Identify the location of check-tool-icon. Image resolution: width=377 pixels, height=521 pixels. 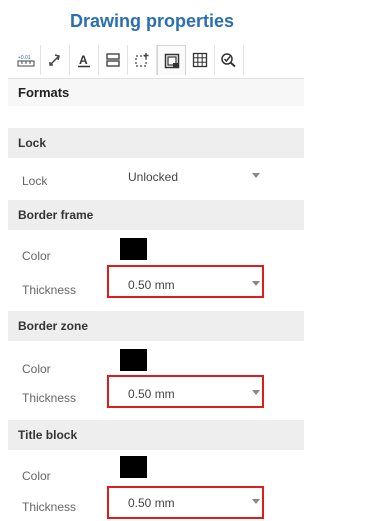
(229, 60).